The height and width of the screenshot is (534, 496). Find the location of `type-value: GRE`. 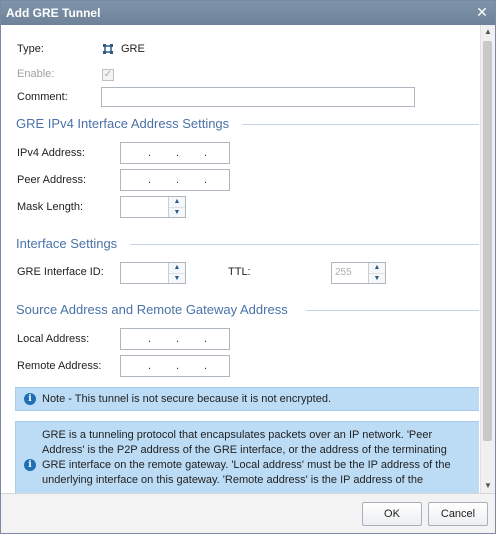

type-value: GRE is located at coordinates (133, 49).